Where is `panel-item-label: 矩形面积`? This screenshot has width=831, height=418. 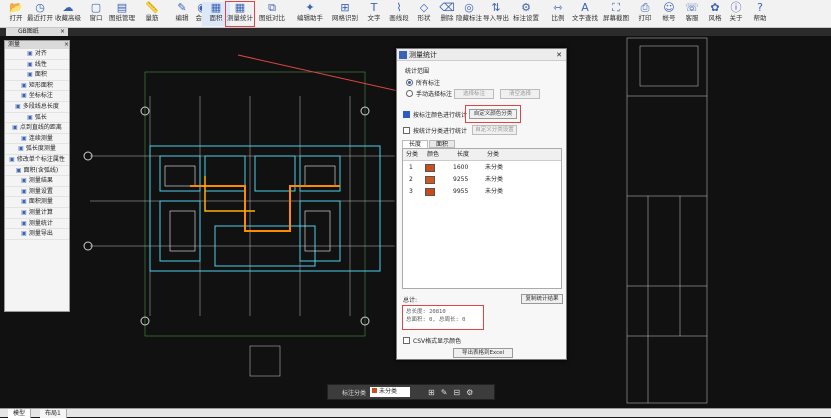
panel-item-label: 矩形面积 is located at coordinates (40, 85).